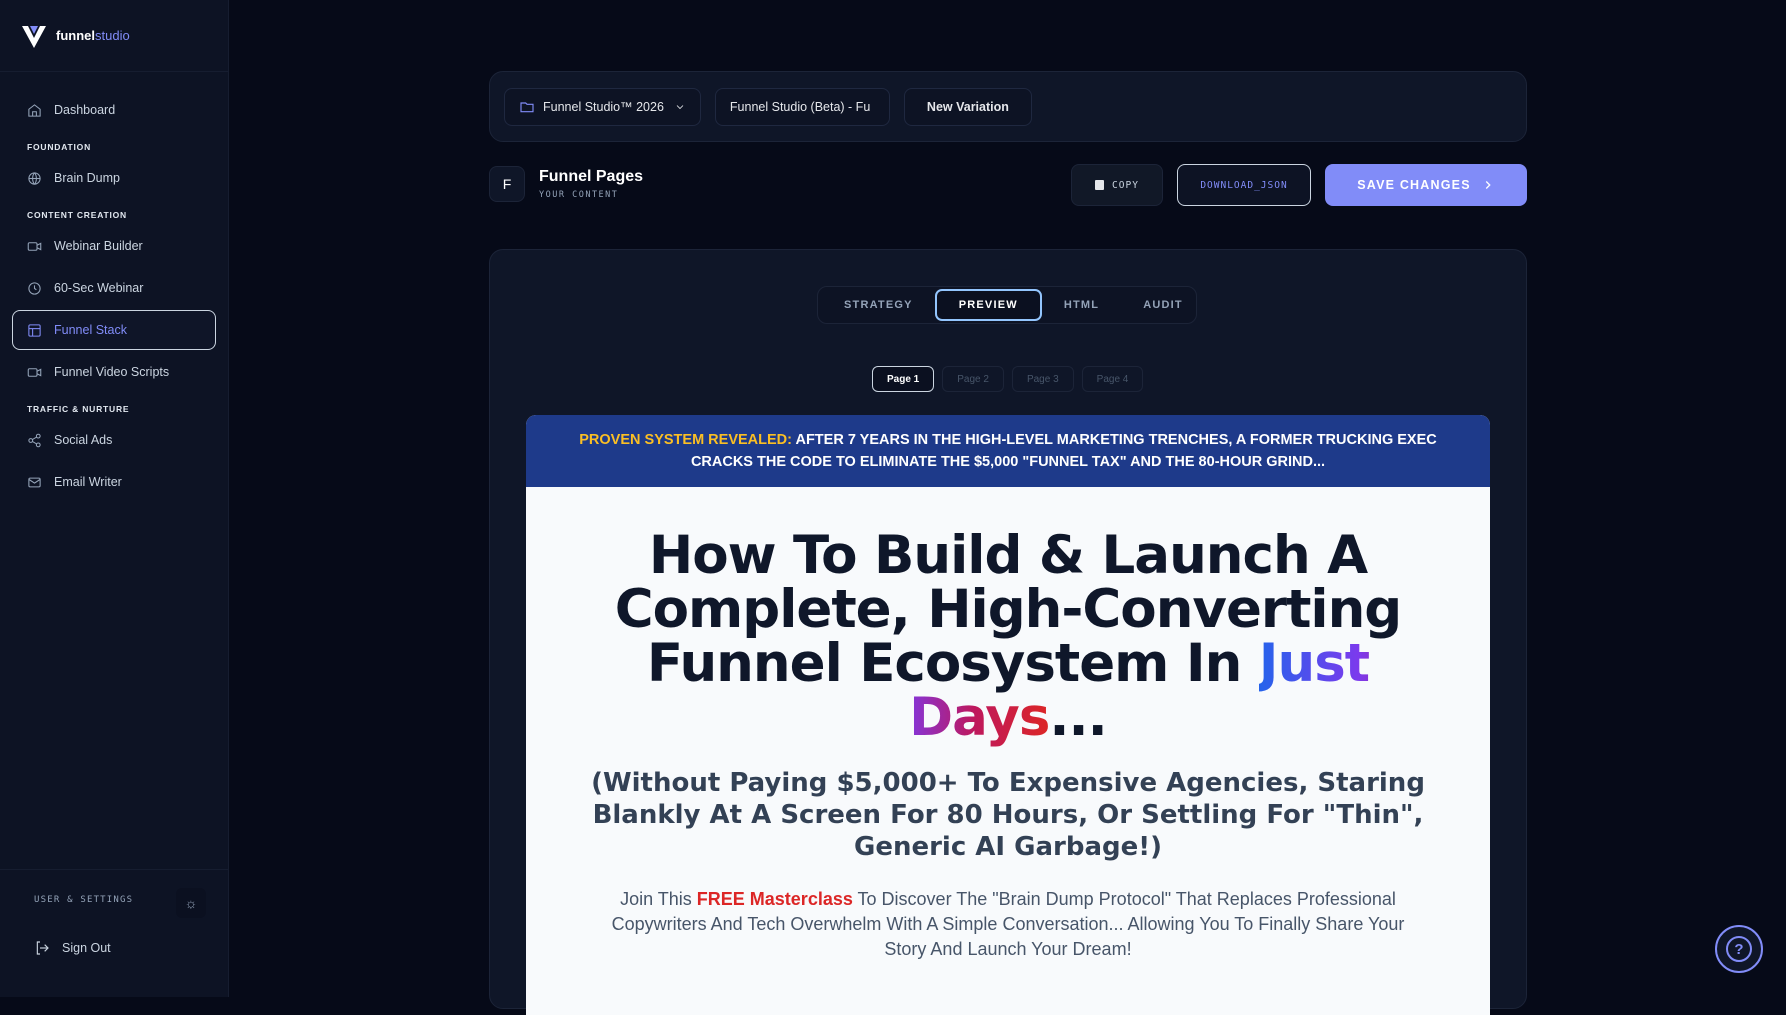 The height and width of the screenshot is (1015, 1786). I want to click on sidebar-item-funnel-video-scripts: Funnel Video Scripts, so click(114, 372).